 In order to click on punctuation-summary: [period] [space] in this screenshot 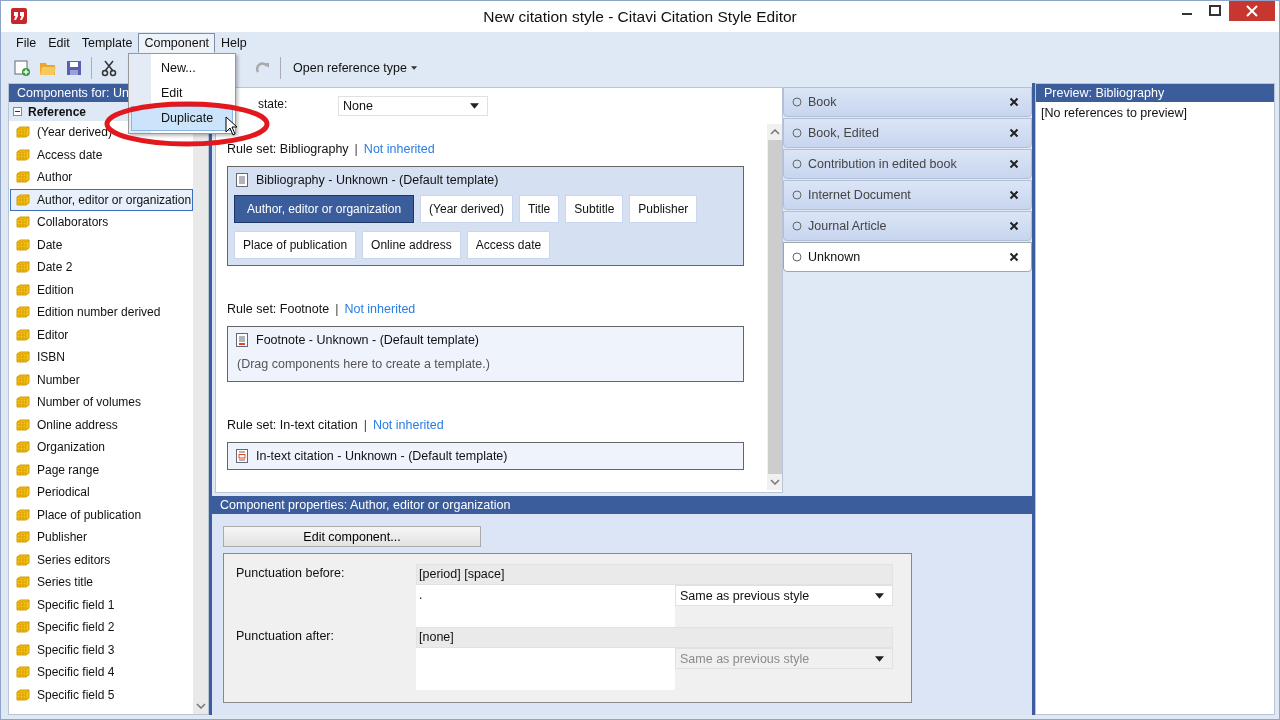, I will do `click(654, 574)`.